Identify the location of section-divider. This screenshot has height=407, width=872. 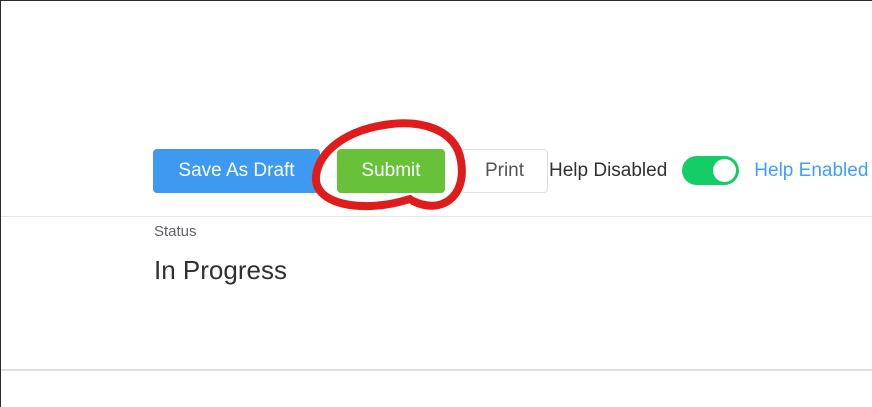
(436, 216).